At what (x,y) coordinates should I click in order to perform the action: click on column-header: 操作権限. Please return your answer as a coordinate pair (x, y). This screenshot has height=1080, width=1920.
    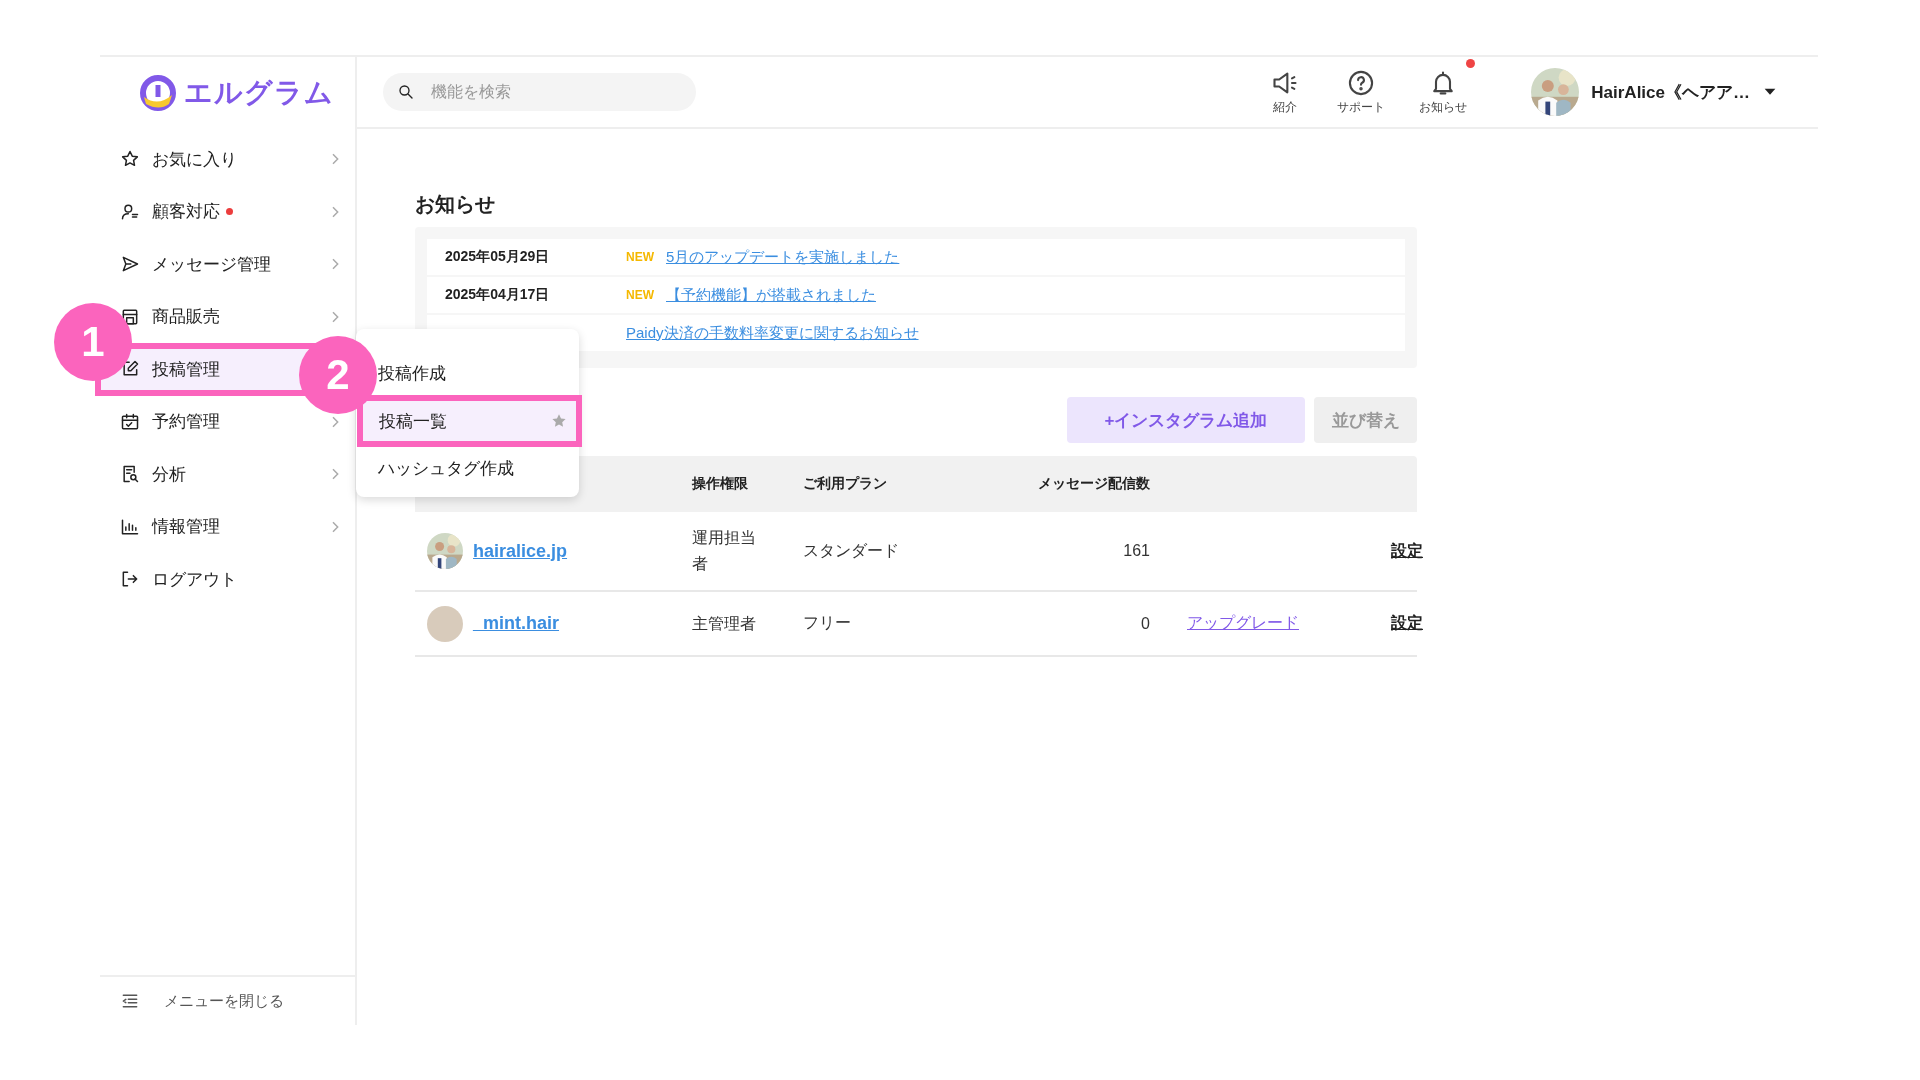
    Looking at the image, I should click on (720, 484).